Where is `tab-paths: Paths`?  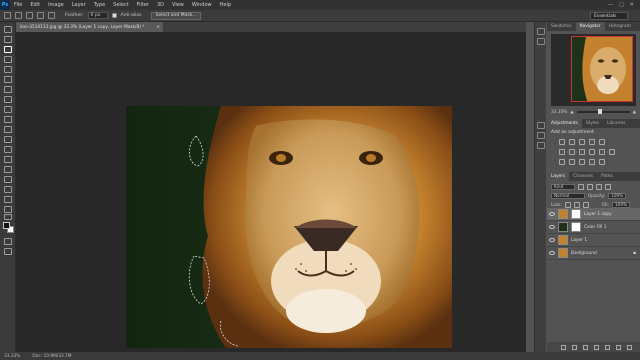 tab-paths: Paths is located at coordinates (607, 176).